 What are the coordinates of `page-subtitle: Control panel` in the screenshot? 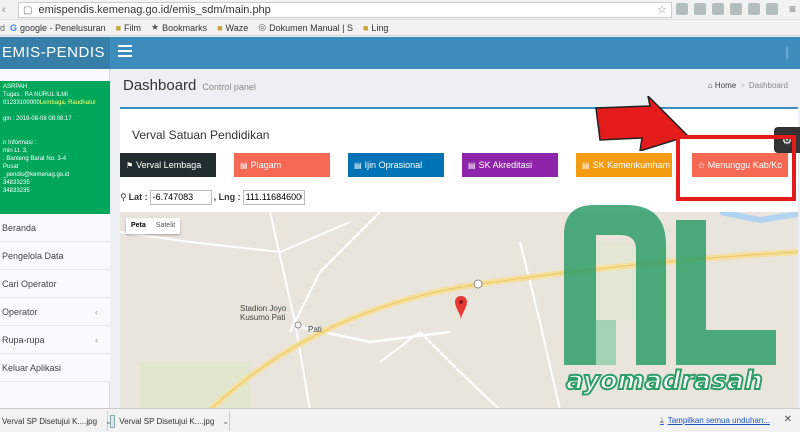 It's located at (229, 87).